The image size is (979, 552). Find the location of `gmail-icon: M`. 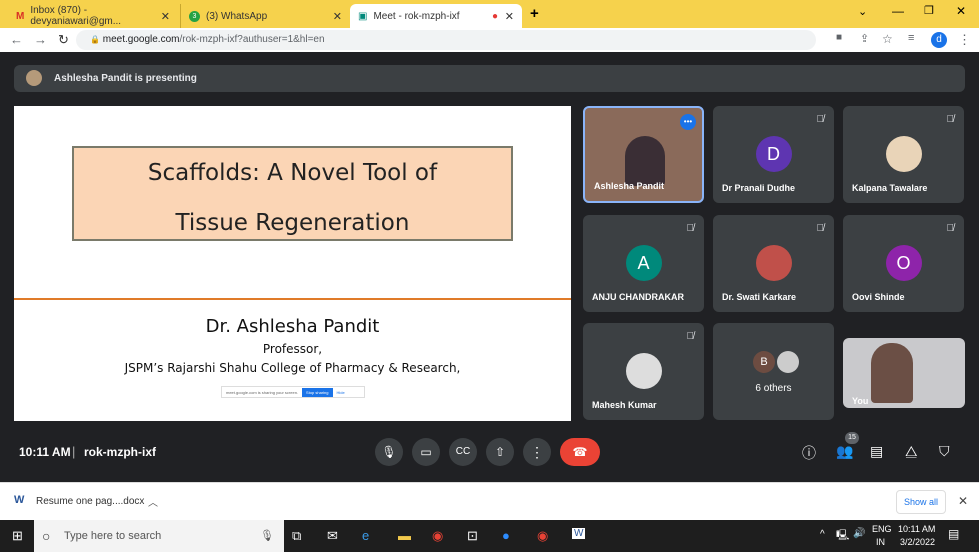

gmail-icon: M is located at coordinates (20, 16).